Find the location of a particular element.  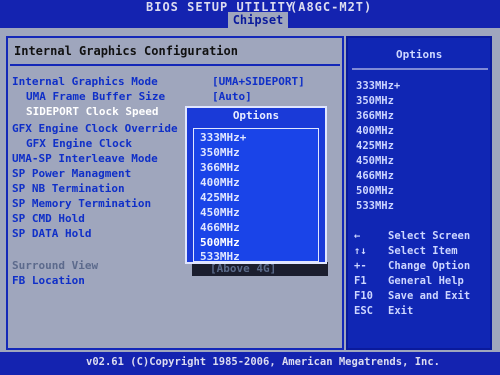

help-action-select-item: Select Item is located at coordinates (423, 251).